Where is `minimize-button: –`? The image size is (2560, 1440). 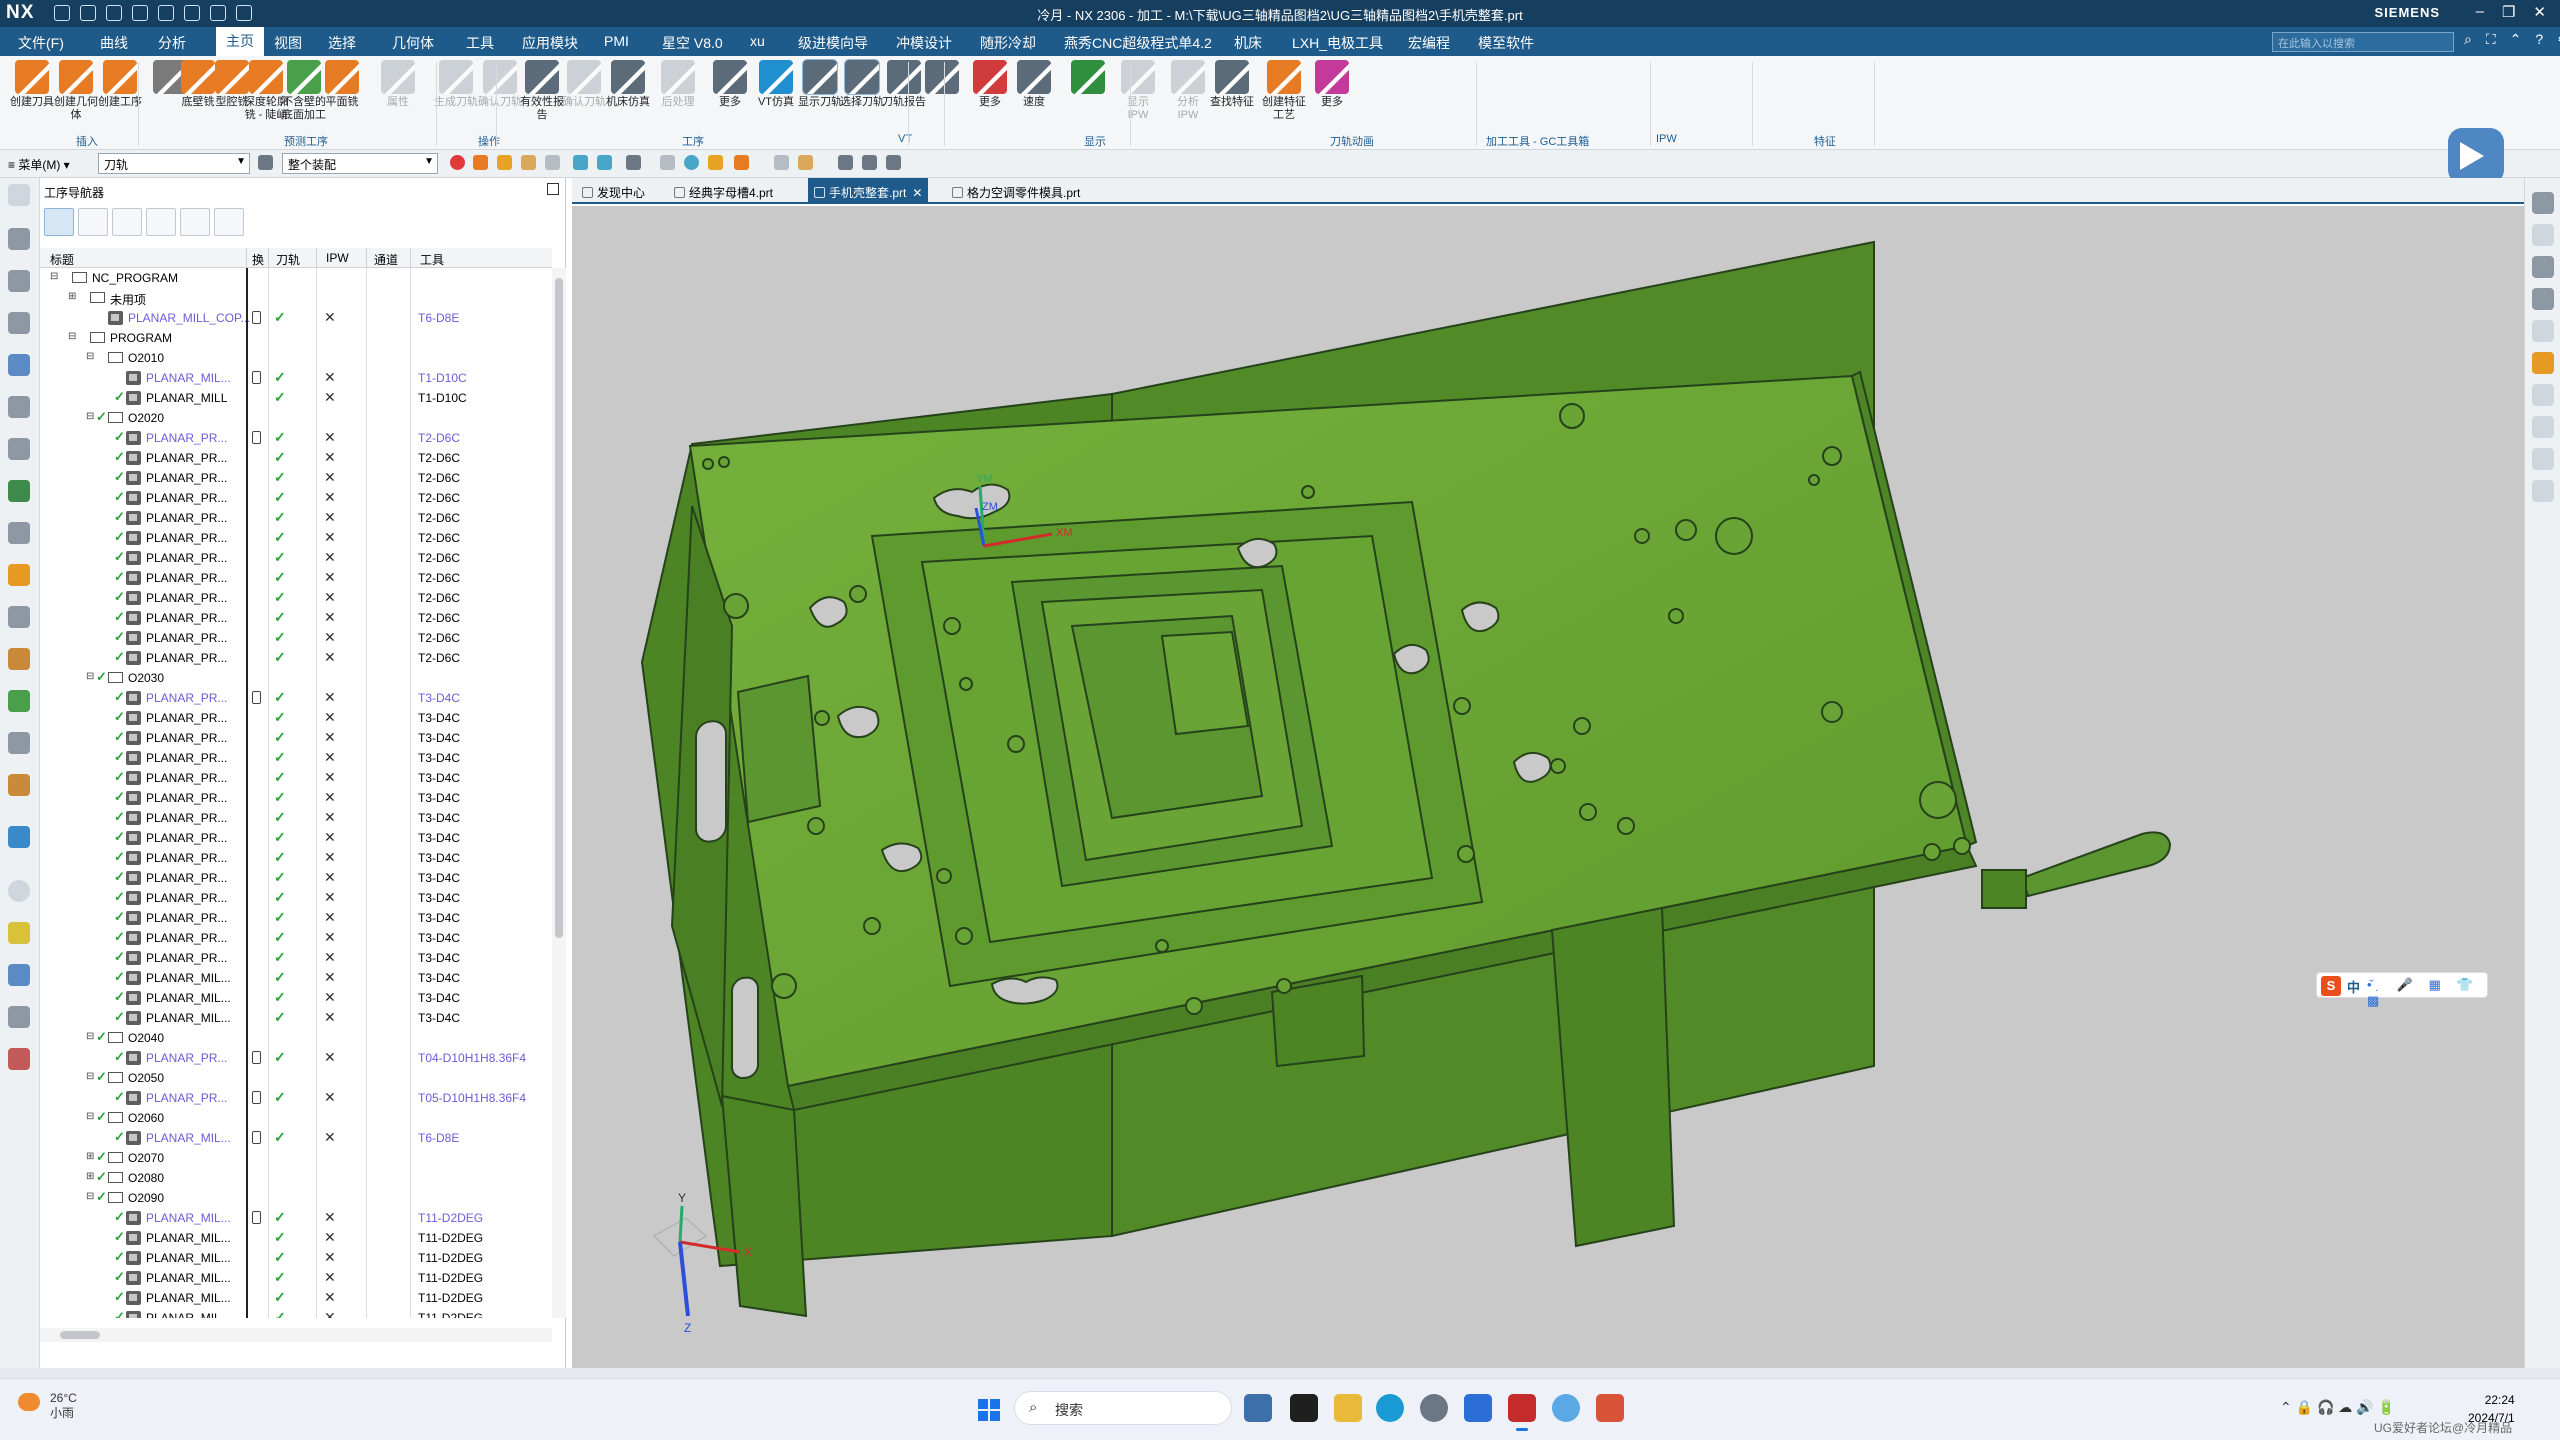 minimize-button: – is located at coordinates (2480, 12).